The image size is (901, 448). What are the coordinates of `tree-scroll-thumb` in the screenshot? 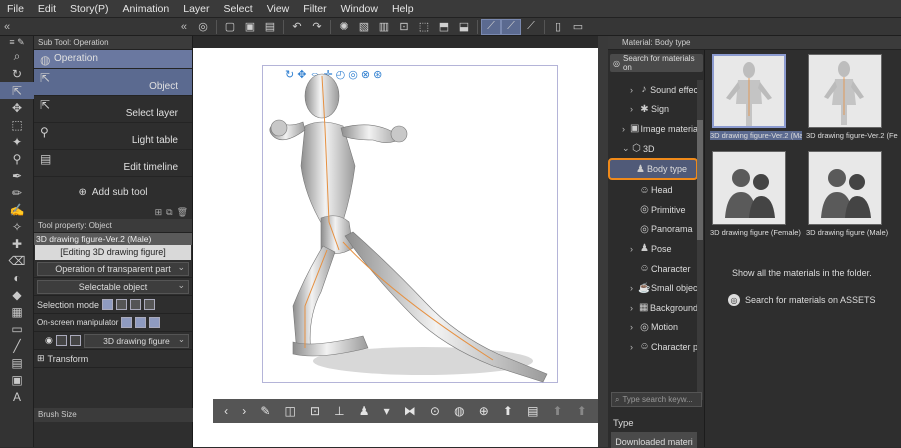 It's located at (700, 180).